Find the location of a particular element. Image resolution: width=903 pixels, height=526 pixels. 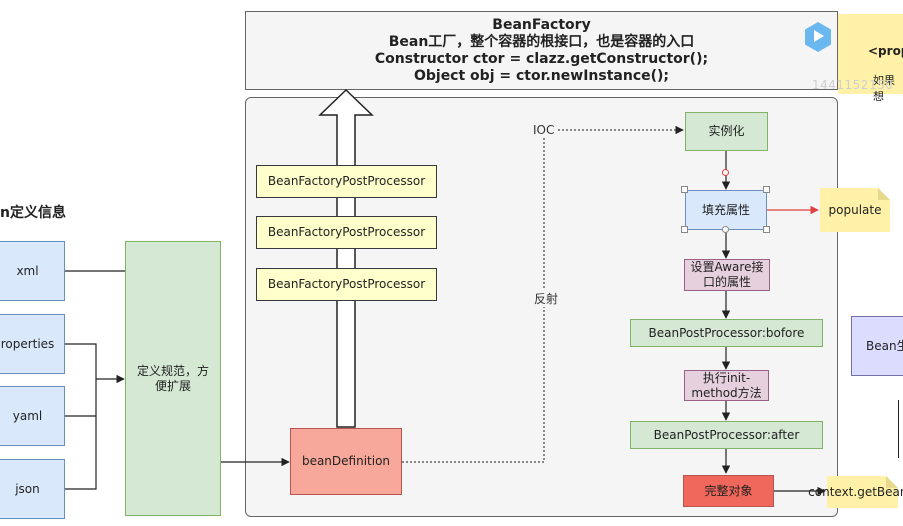

right-note-line1: <prop is located at coordinates (885, 51).